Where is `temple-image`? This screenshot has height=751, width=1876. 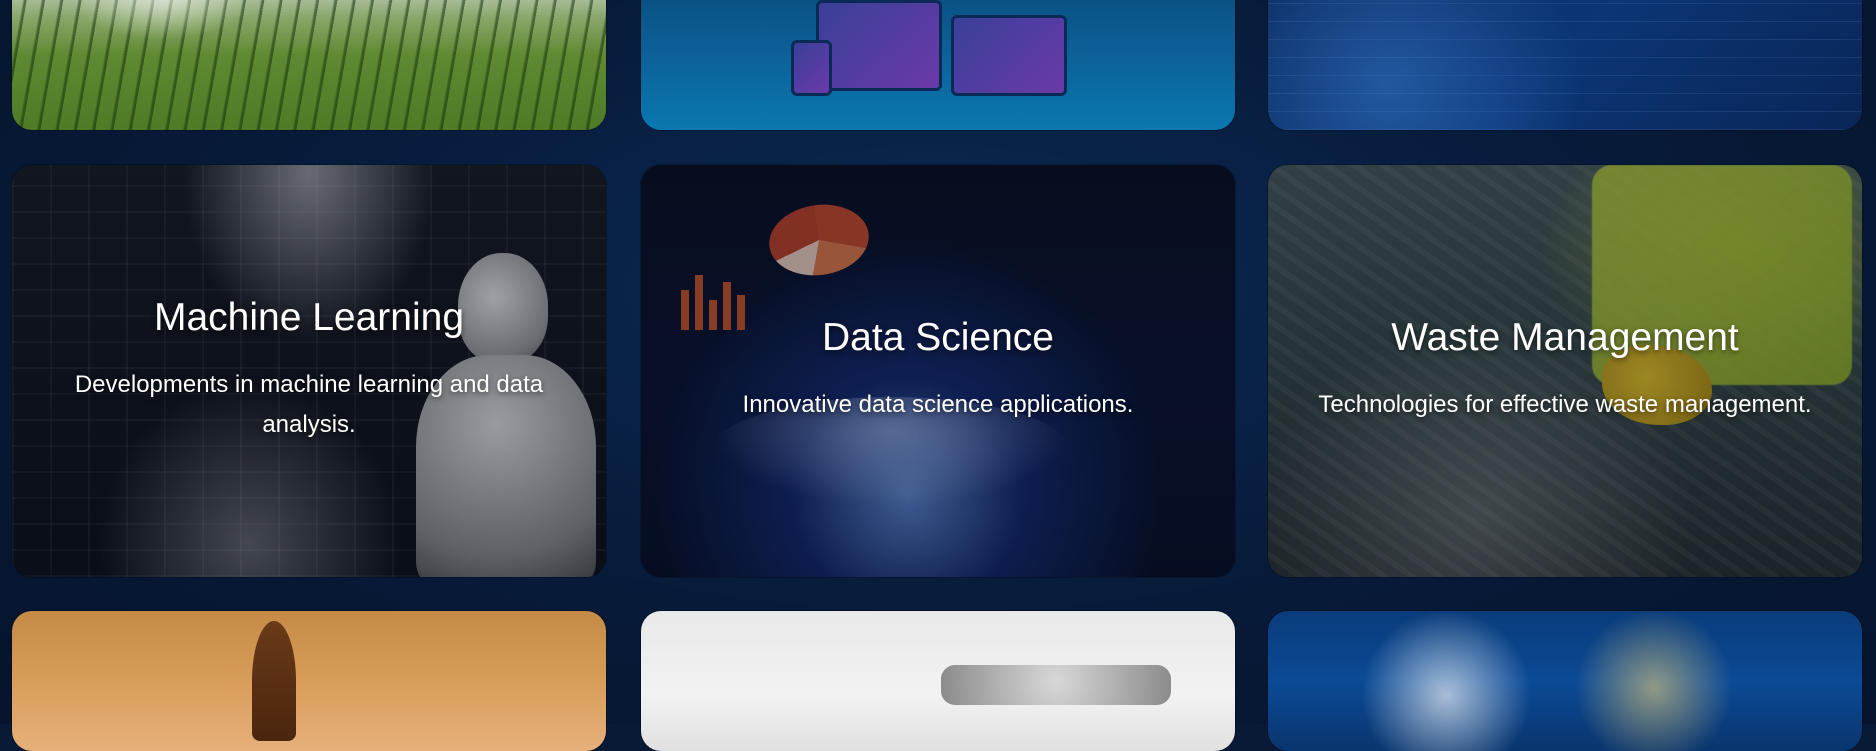 temple-image is located at coordinates (309, 681).